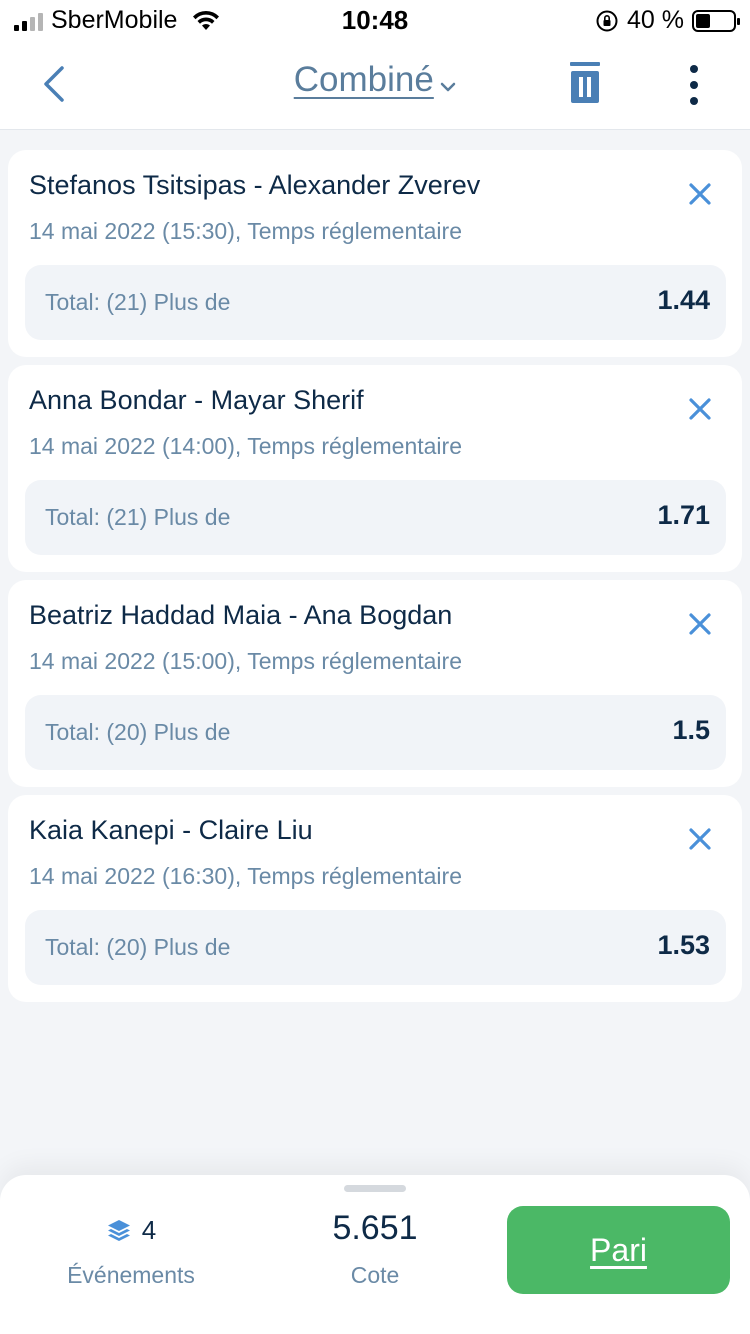  I want to click on match-title: Kaia Kanepi - Claire Liu, so click(171, 830).